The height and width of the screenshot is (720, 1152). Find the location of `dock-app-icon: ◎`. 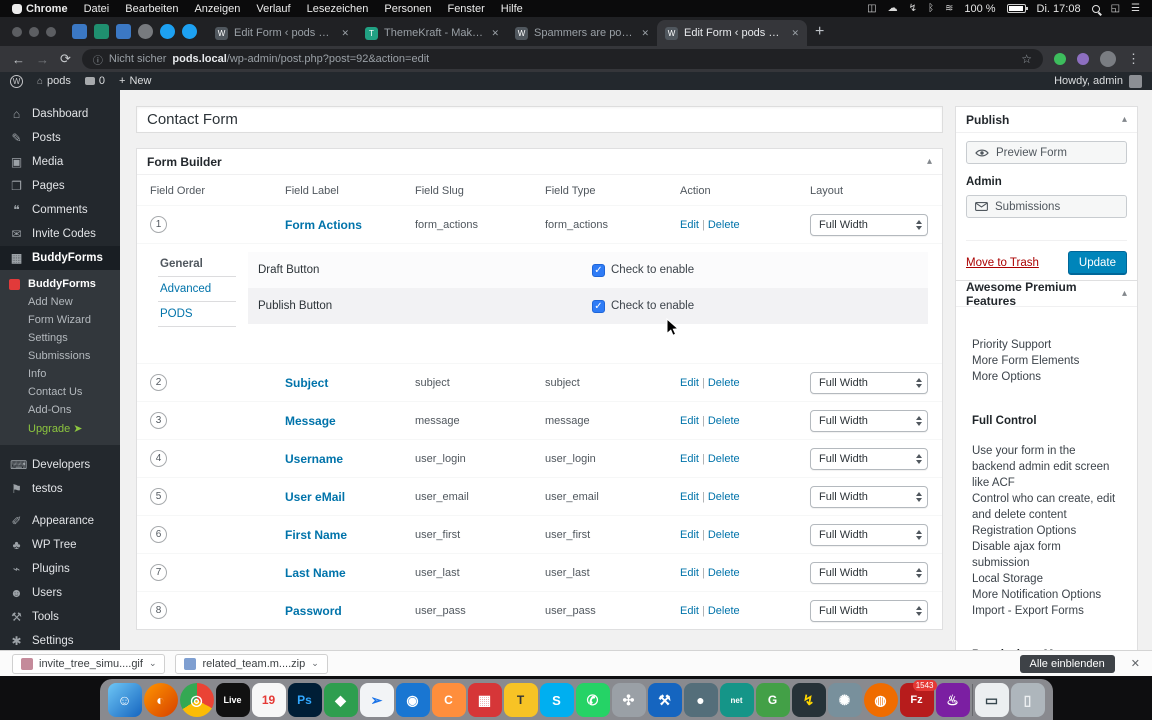

dock-app-icon: ◎ is located at coordinates (196, 700).